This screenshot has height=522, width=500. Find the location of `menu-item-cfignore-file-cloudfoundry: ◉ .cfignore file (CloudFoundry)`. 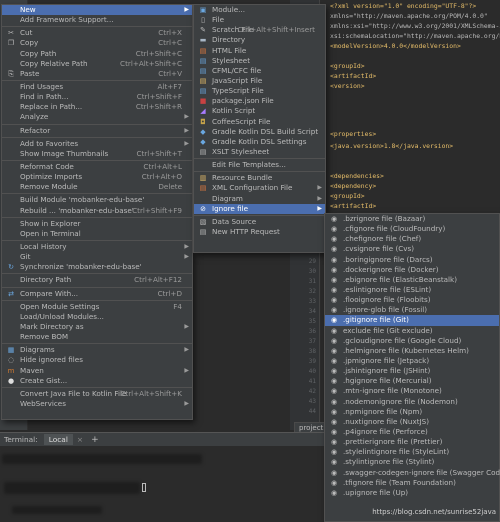

menu-item-cfignore-file-cloudfoundry: ◉ .cfignore file (CloudFoundry) is located at coordinates (412, 229).